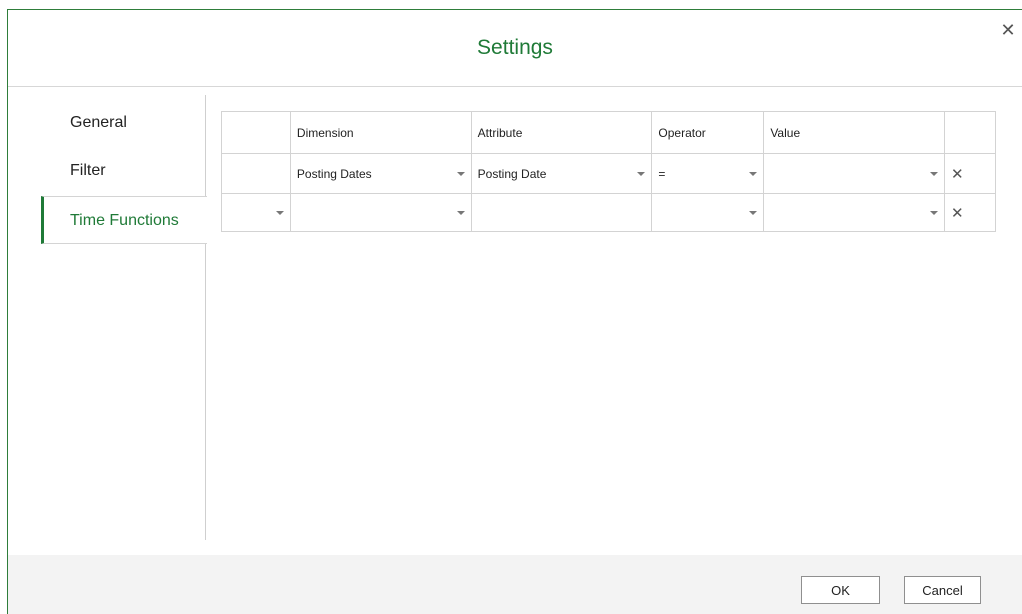 The image size is (1022, 614). What do you see at coordinates (1008, 30) in the screenshot?
I see `close-icon: ✕` at bounding box center [1008, 30].